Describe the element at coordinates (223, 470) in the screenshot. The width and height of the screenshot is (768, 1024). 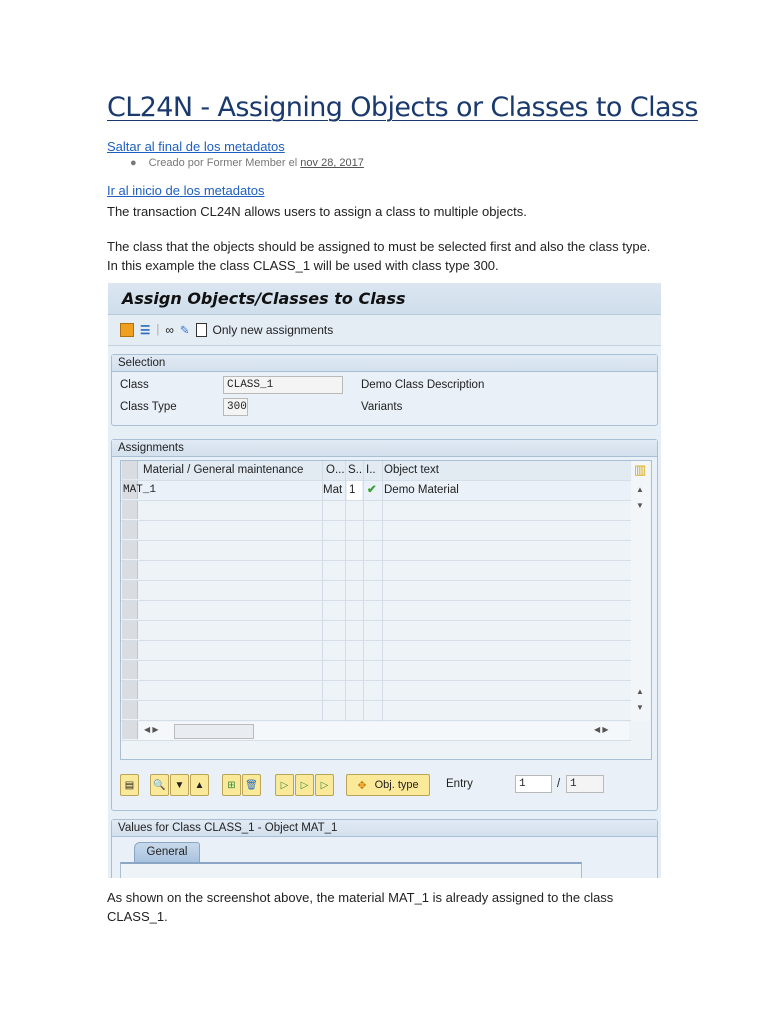
I see `column-material: Material / General maintenance` at that location.